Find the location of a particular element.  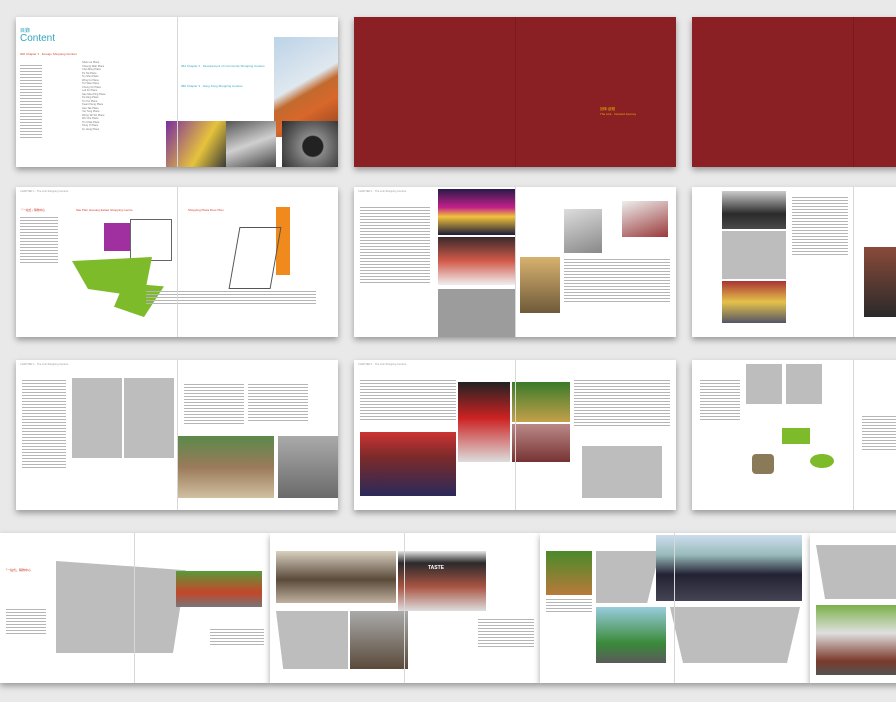

group-photo is located at coordinates (408, 464).